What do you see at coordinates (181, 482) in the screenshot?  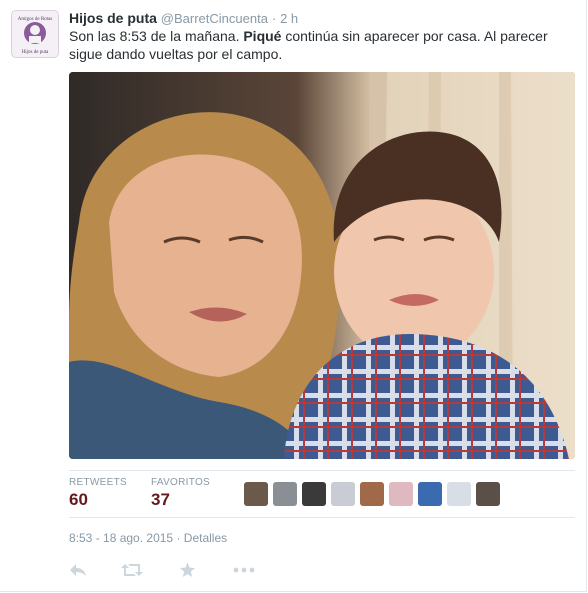 I see `favorites-label: FAVORITOS` at bounding box center [181, 482].